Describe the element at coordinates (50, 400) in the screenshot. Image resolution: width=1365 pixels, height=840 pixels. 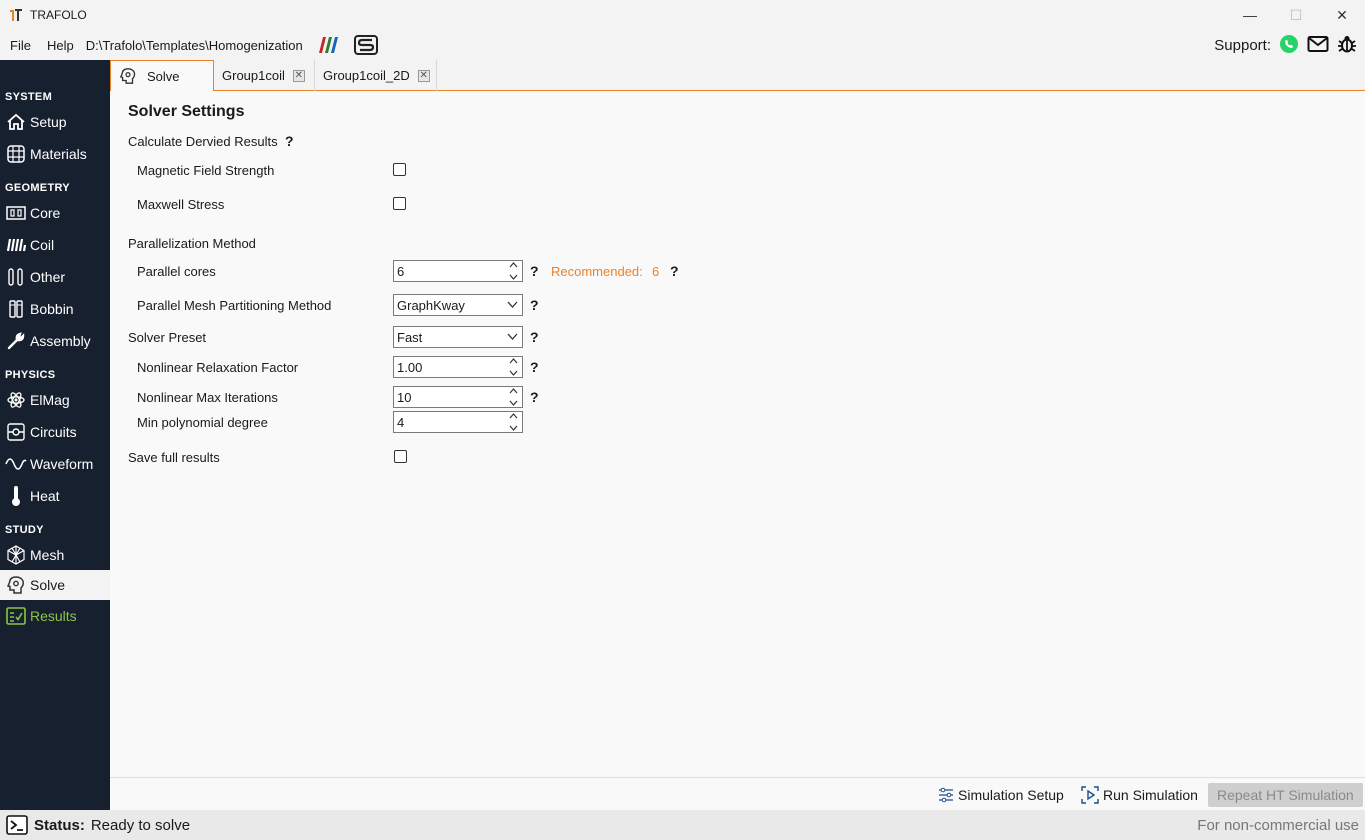
I see `sidebar-item-label: ElMag` at that location.